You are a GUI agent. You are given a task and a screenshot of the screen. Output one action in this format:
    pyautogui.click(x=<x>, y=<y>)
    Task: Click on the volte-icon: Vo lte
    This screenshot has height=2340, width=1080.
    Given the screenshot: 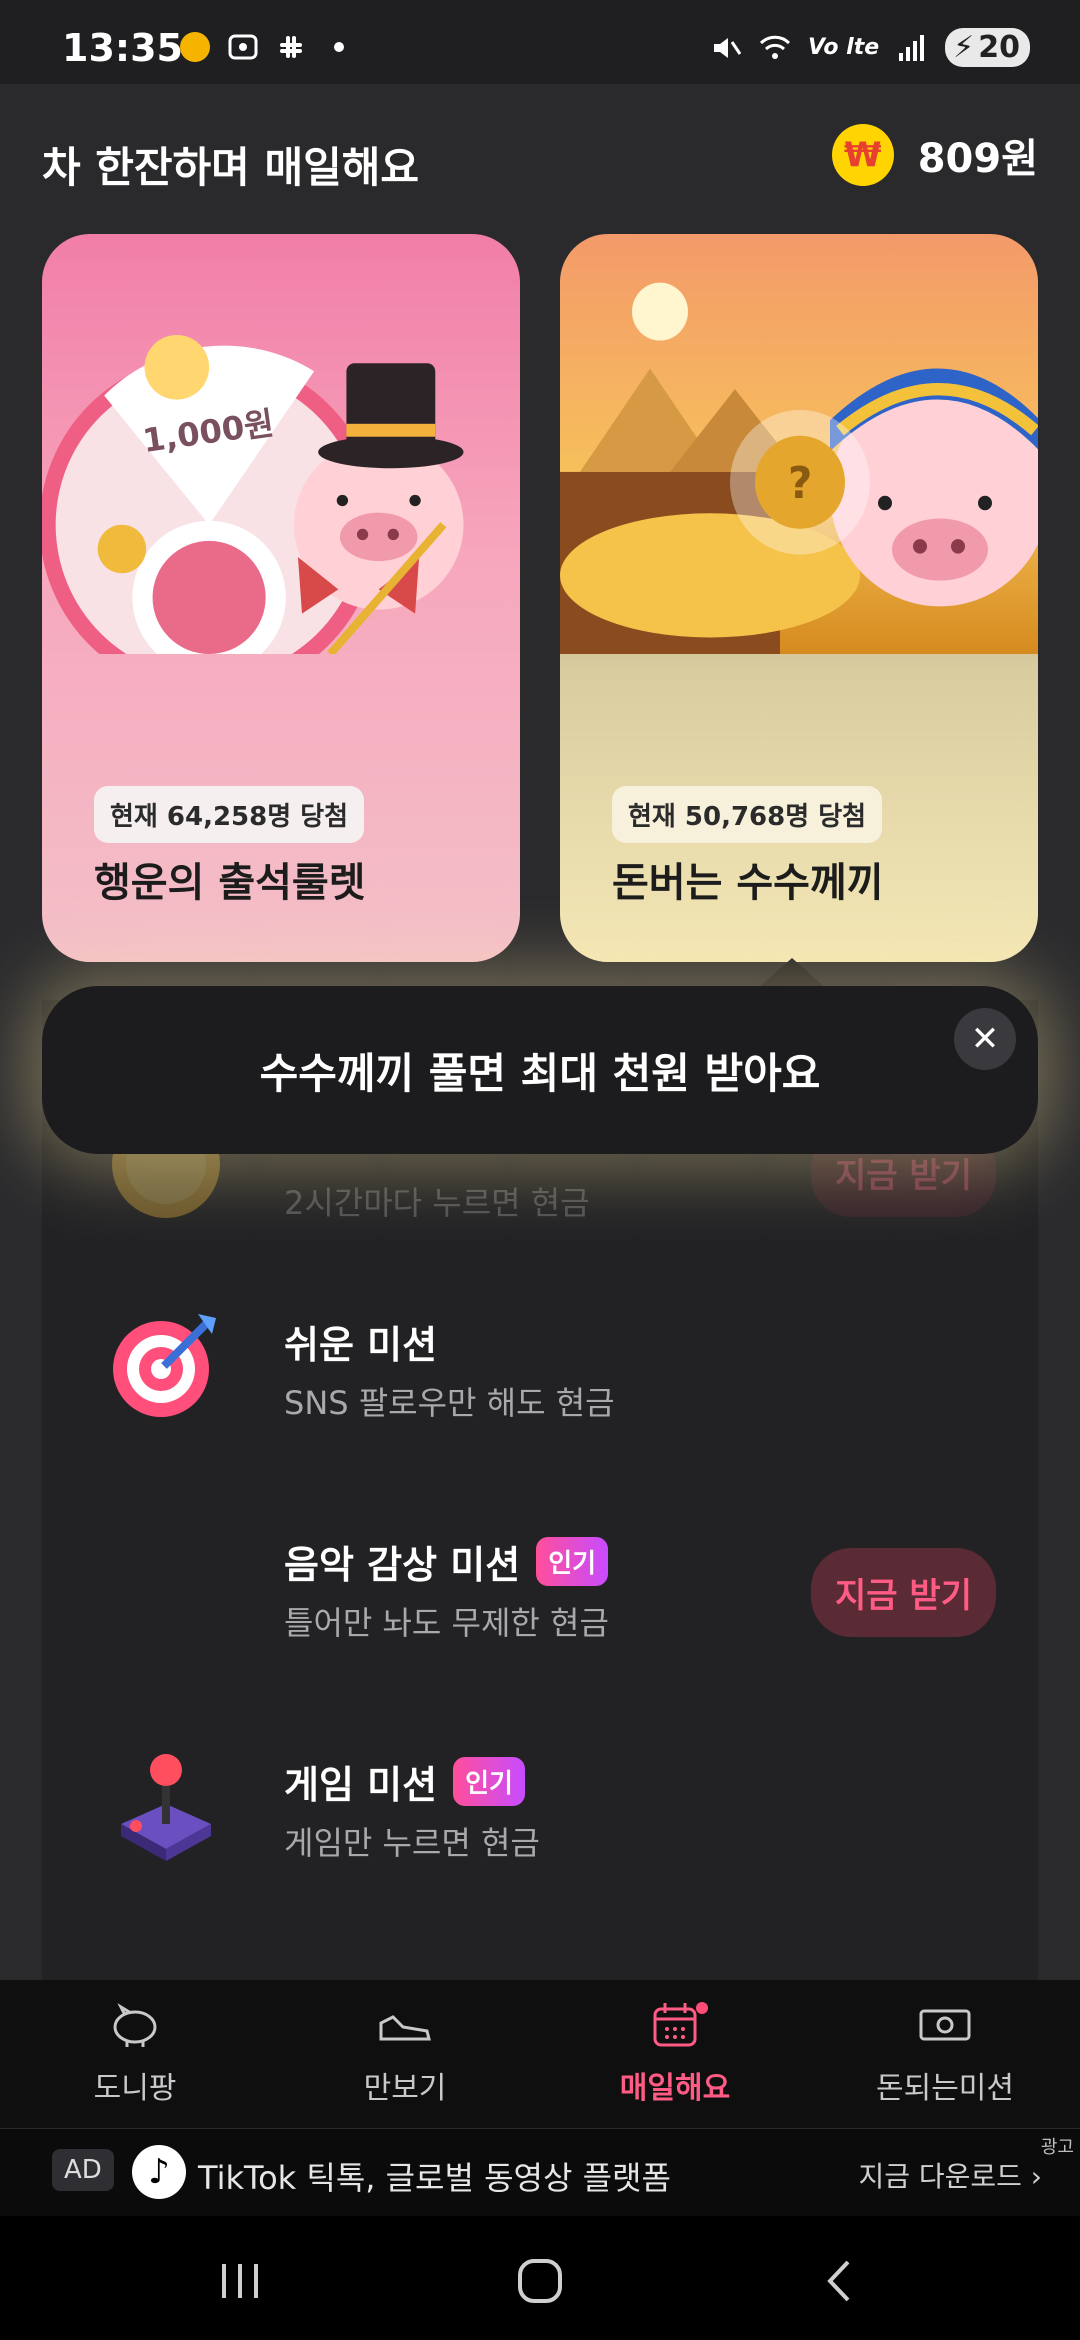 What is the action you would take?
    pyautogui.click(x=843, y=47)
    